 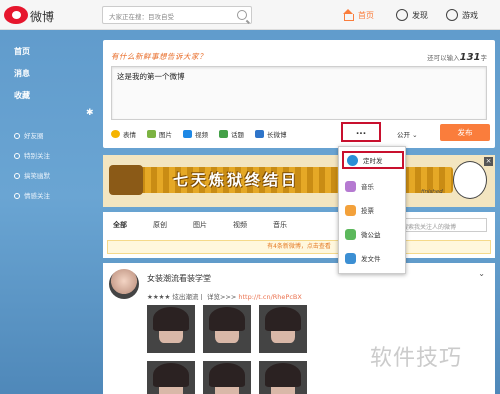 I want to click on new-posts-notice: 有4条新微博，点击查看, so click(x=299, y=247).